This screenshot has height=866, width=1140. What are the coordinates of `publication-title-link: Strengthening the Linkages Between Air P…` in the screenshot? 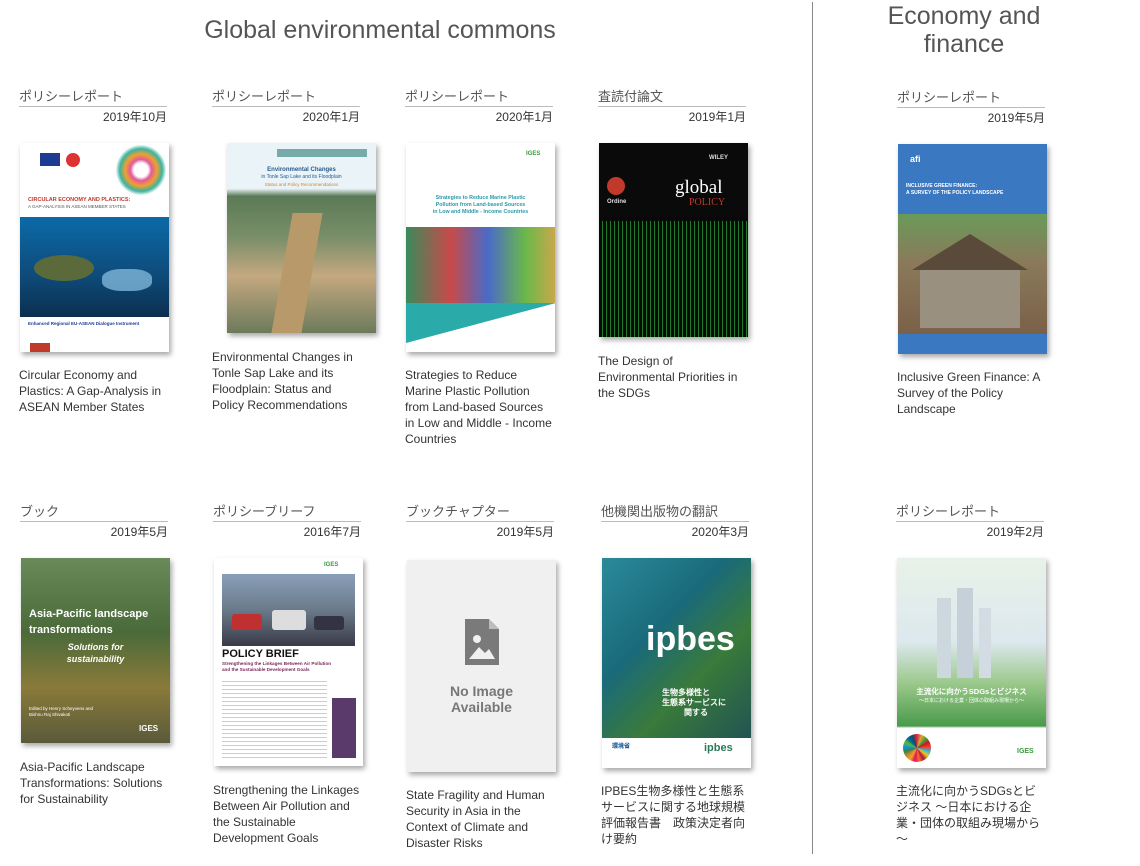 It's located at (288, 814).